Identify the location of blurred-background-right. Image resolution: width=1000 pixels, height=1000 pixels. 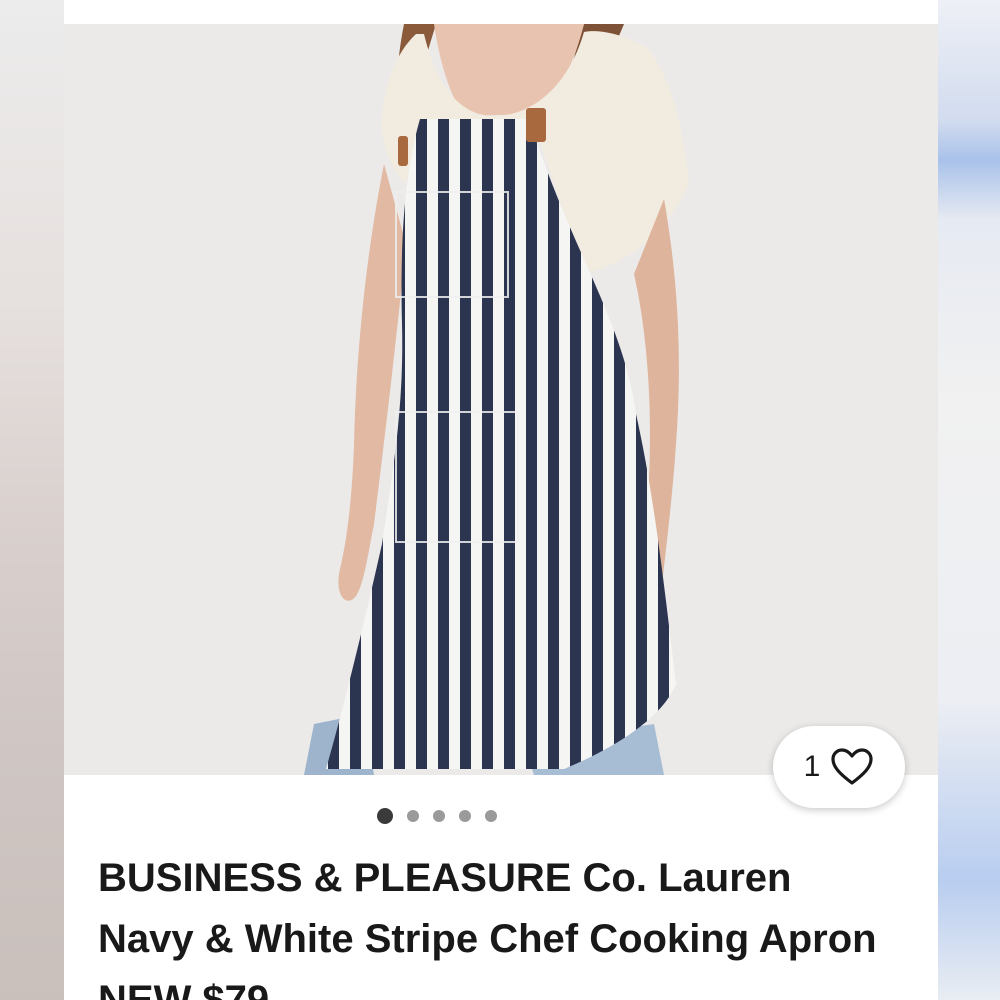
(969, 500).